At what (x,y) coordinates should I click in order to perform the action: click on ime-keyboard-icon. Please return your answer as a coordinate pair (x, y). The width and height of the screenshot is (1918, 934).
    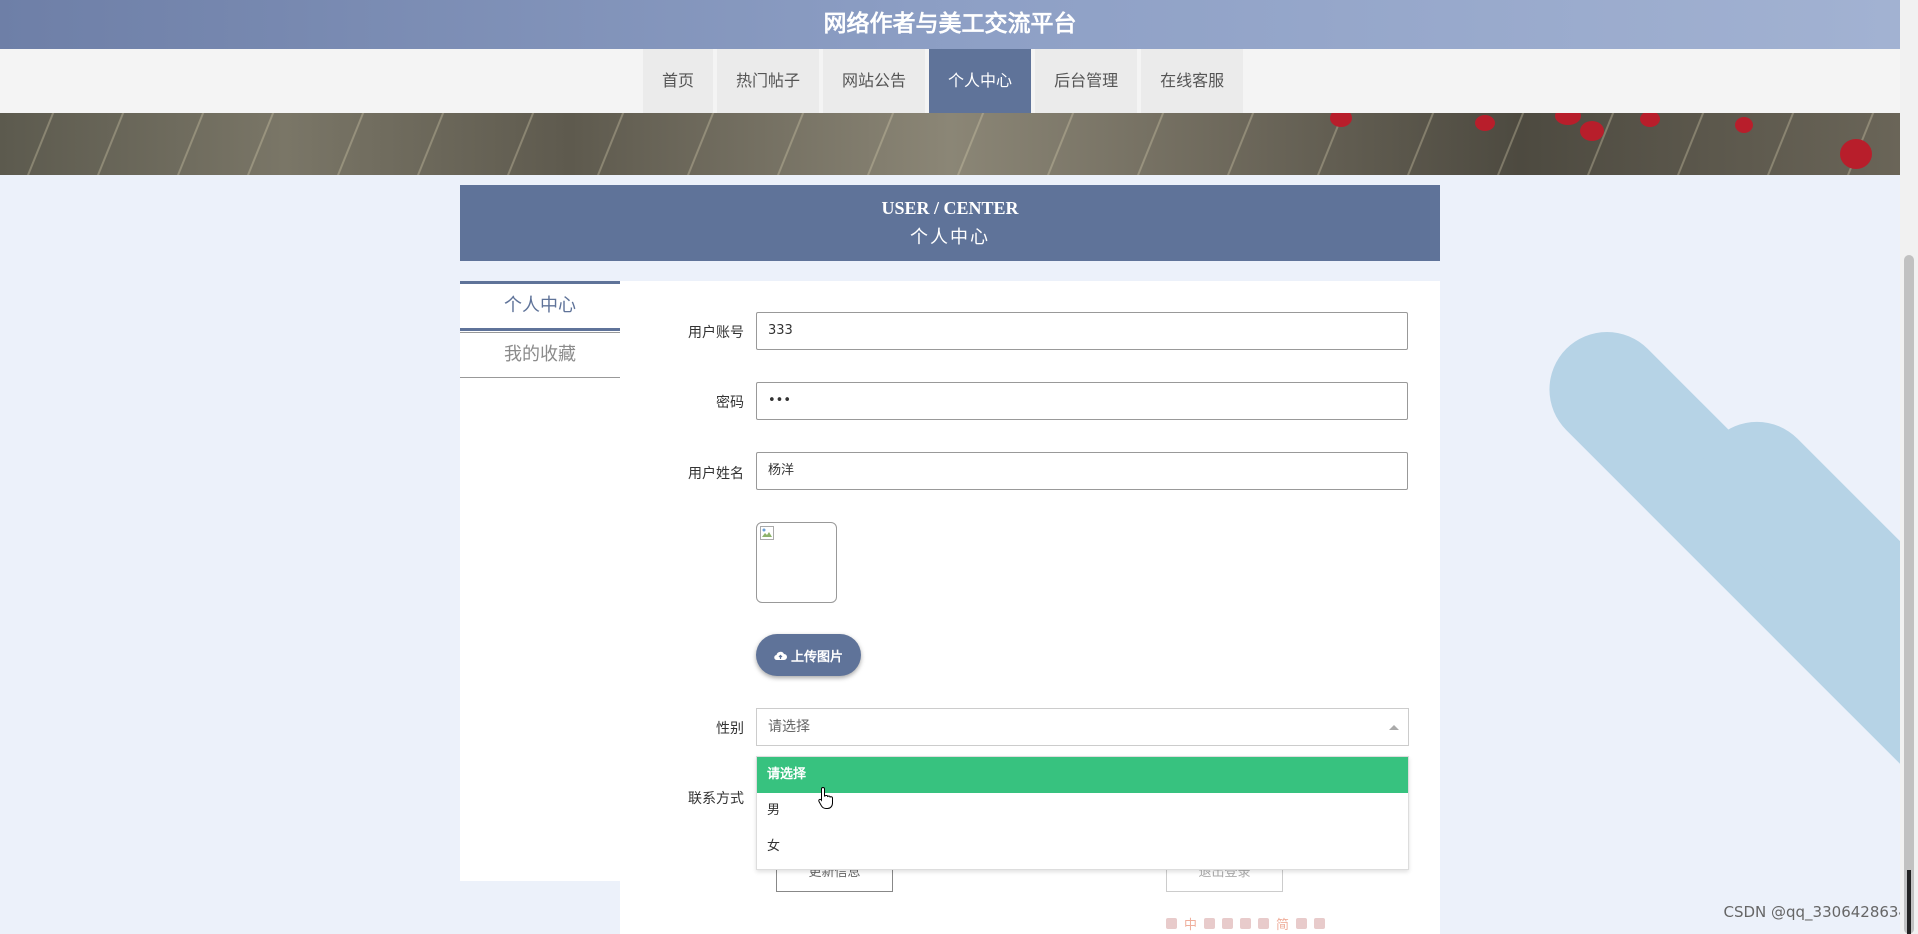
    Looking at the image, I should click on (1246, 923).